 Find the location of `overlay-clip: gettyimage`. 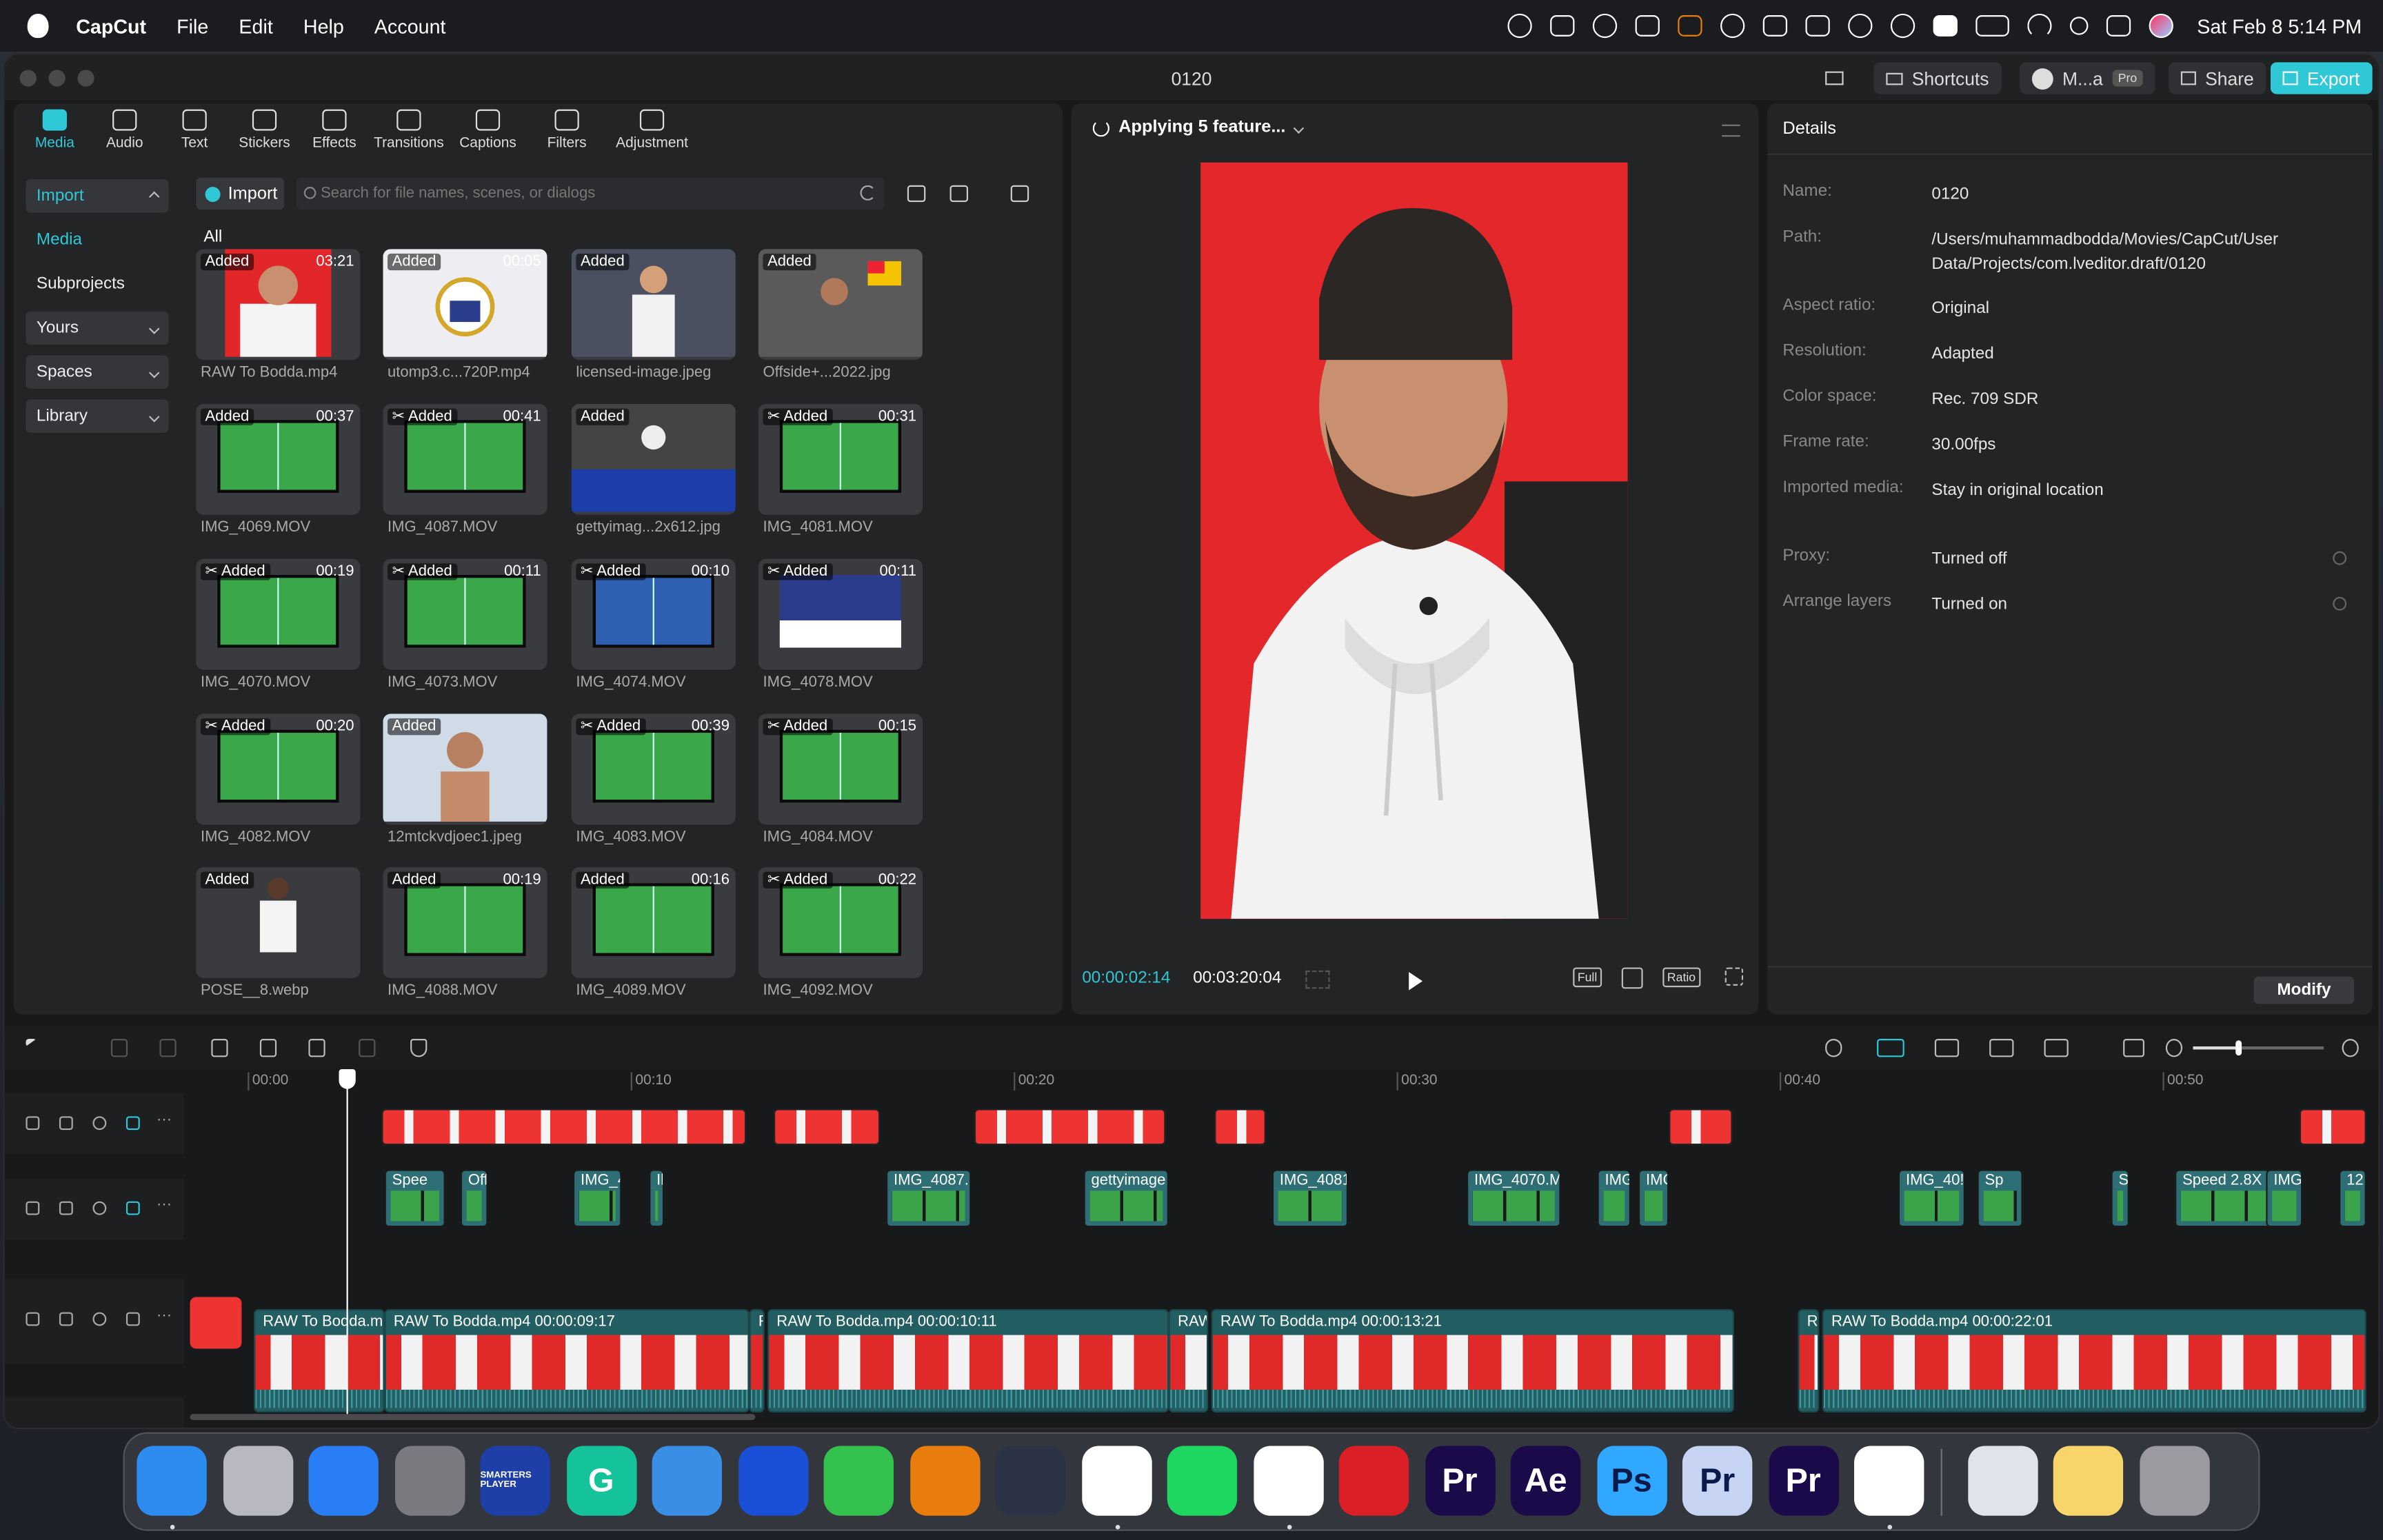

overlay-clip: gettyimage is located at coordinates (1126, 1199).